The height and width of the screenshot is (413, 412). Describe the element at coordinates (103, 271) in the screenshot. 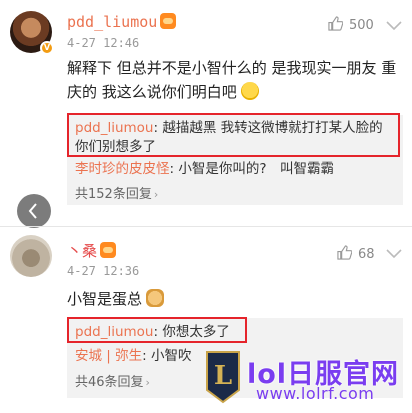

I see `comment-date: 4-27 12:36` at that location.